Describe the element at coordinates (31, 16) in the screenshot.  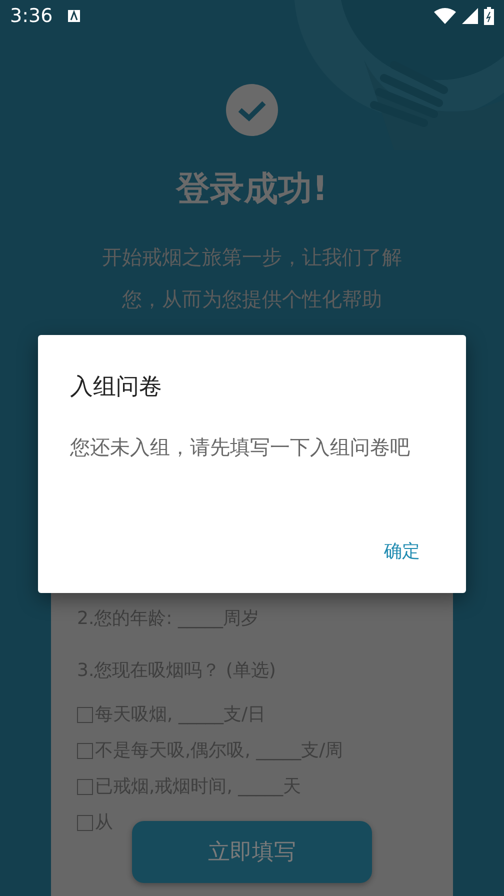
I see `status-time: 3:36` at that location.